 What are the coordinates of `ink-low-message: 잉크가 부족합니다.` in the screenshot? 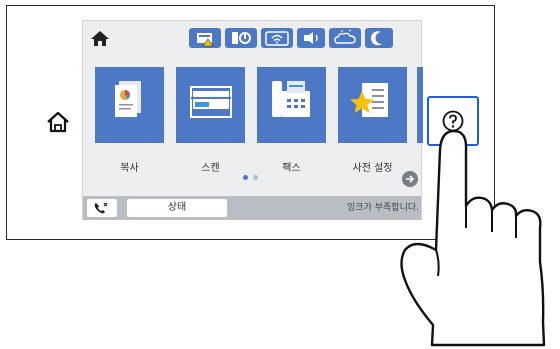 It's located at (383, 208).